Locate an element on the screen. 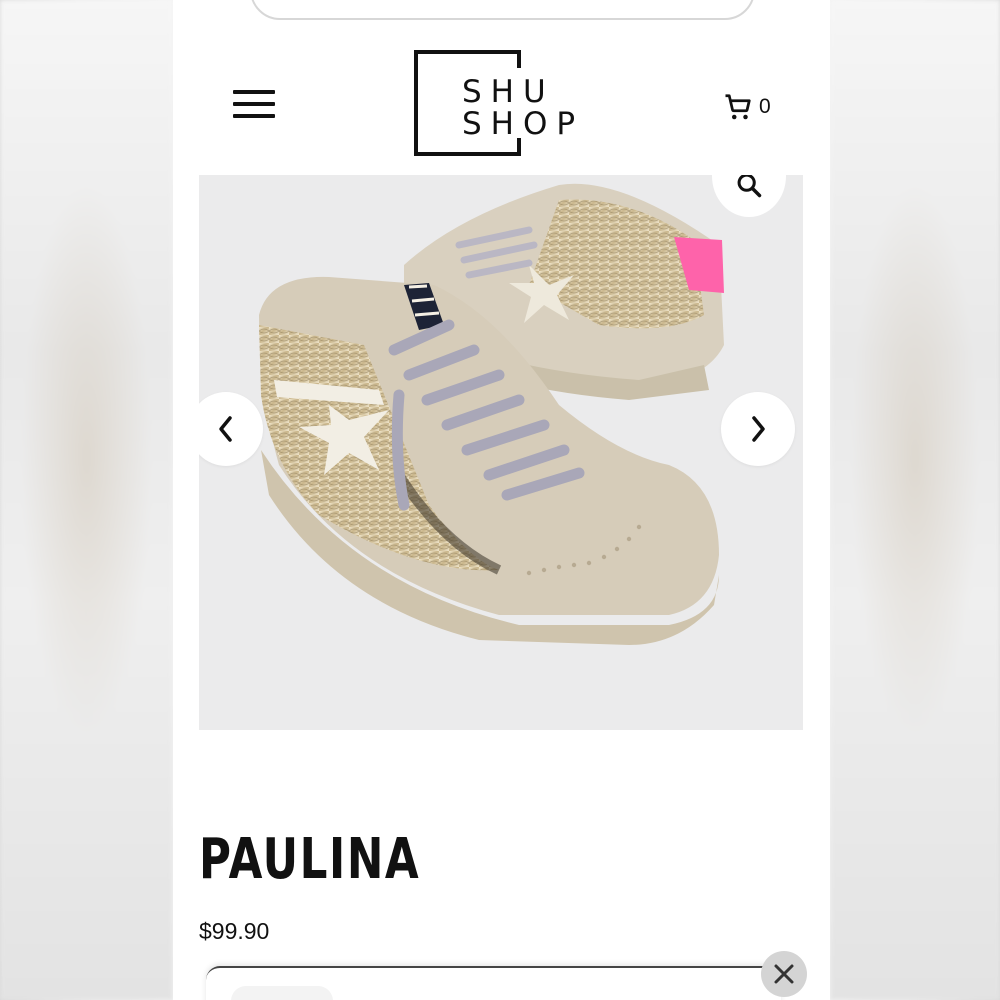 The width and height of the screenshot is (1000, 1000). shopping-cart-icon is located at coordinates (738, 107).